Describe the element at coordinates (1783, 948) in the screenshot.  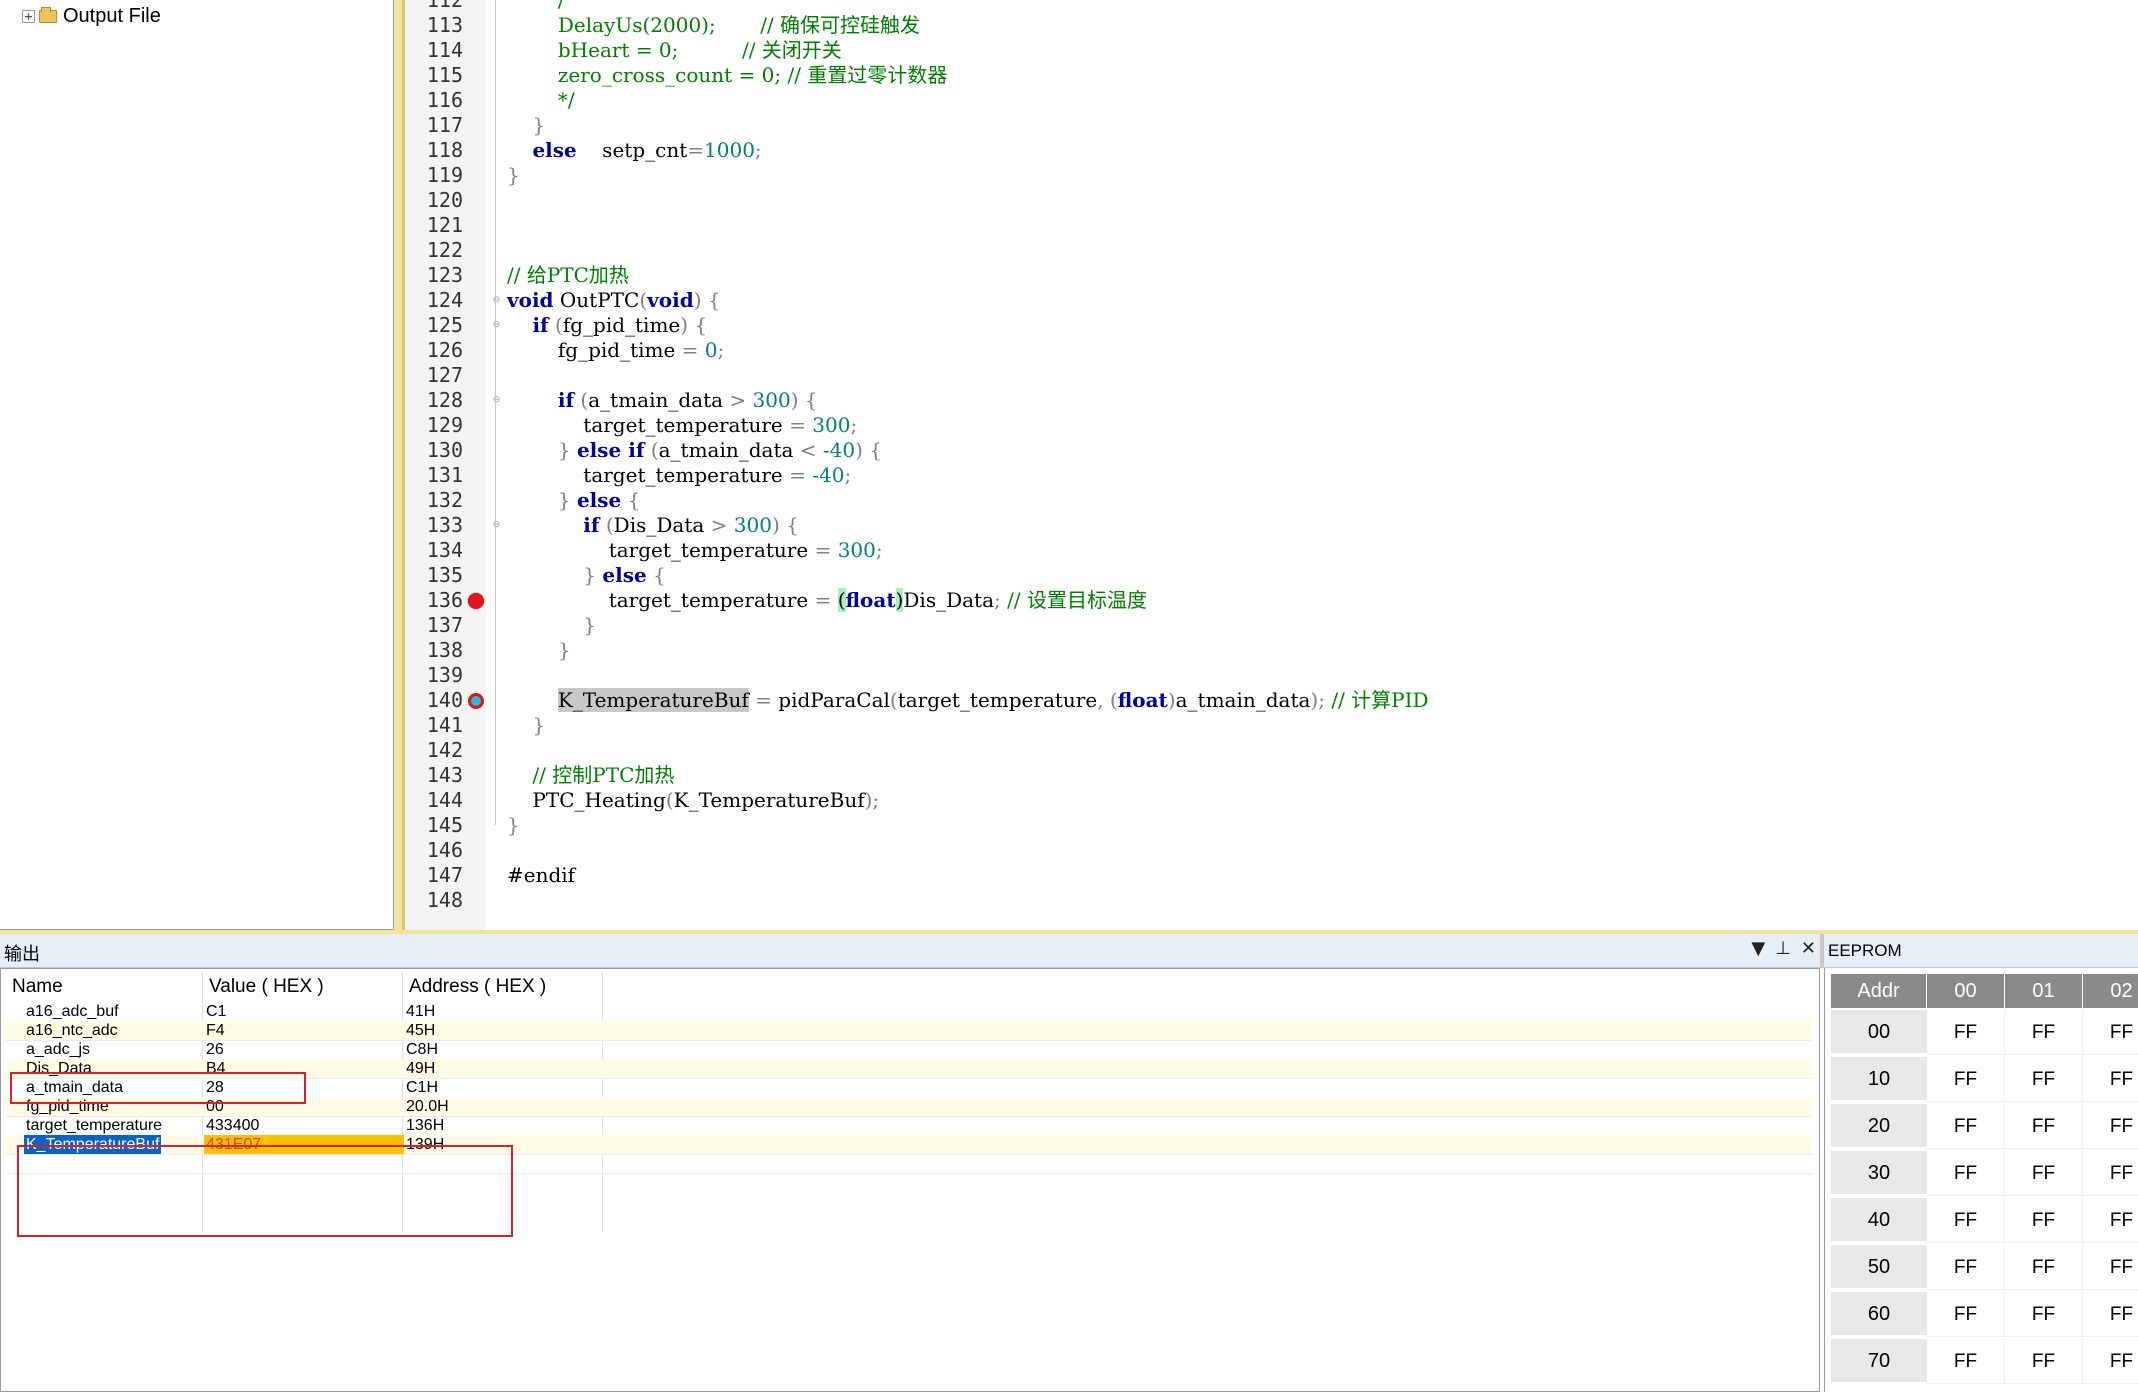
I see `pin-icon: ⊥` at that location.